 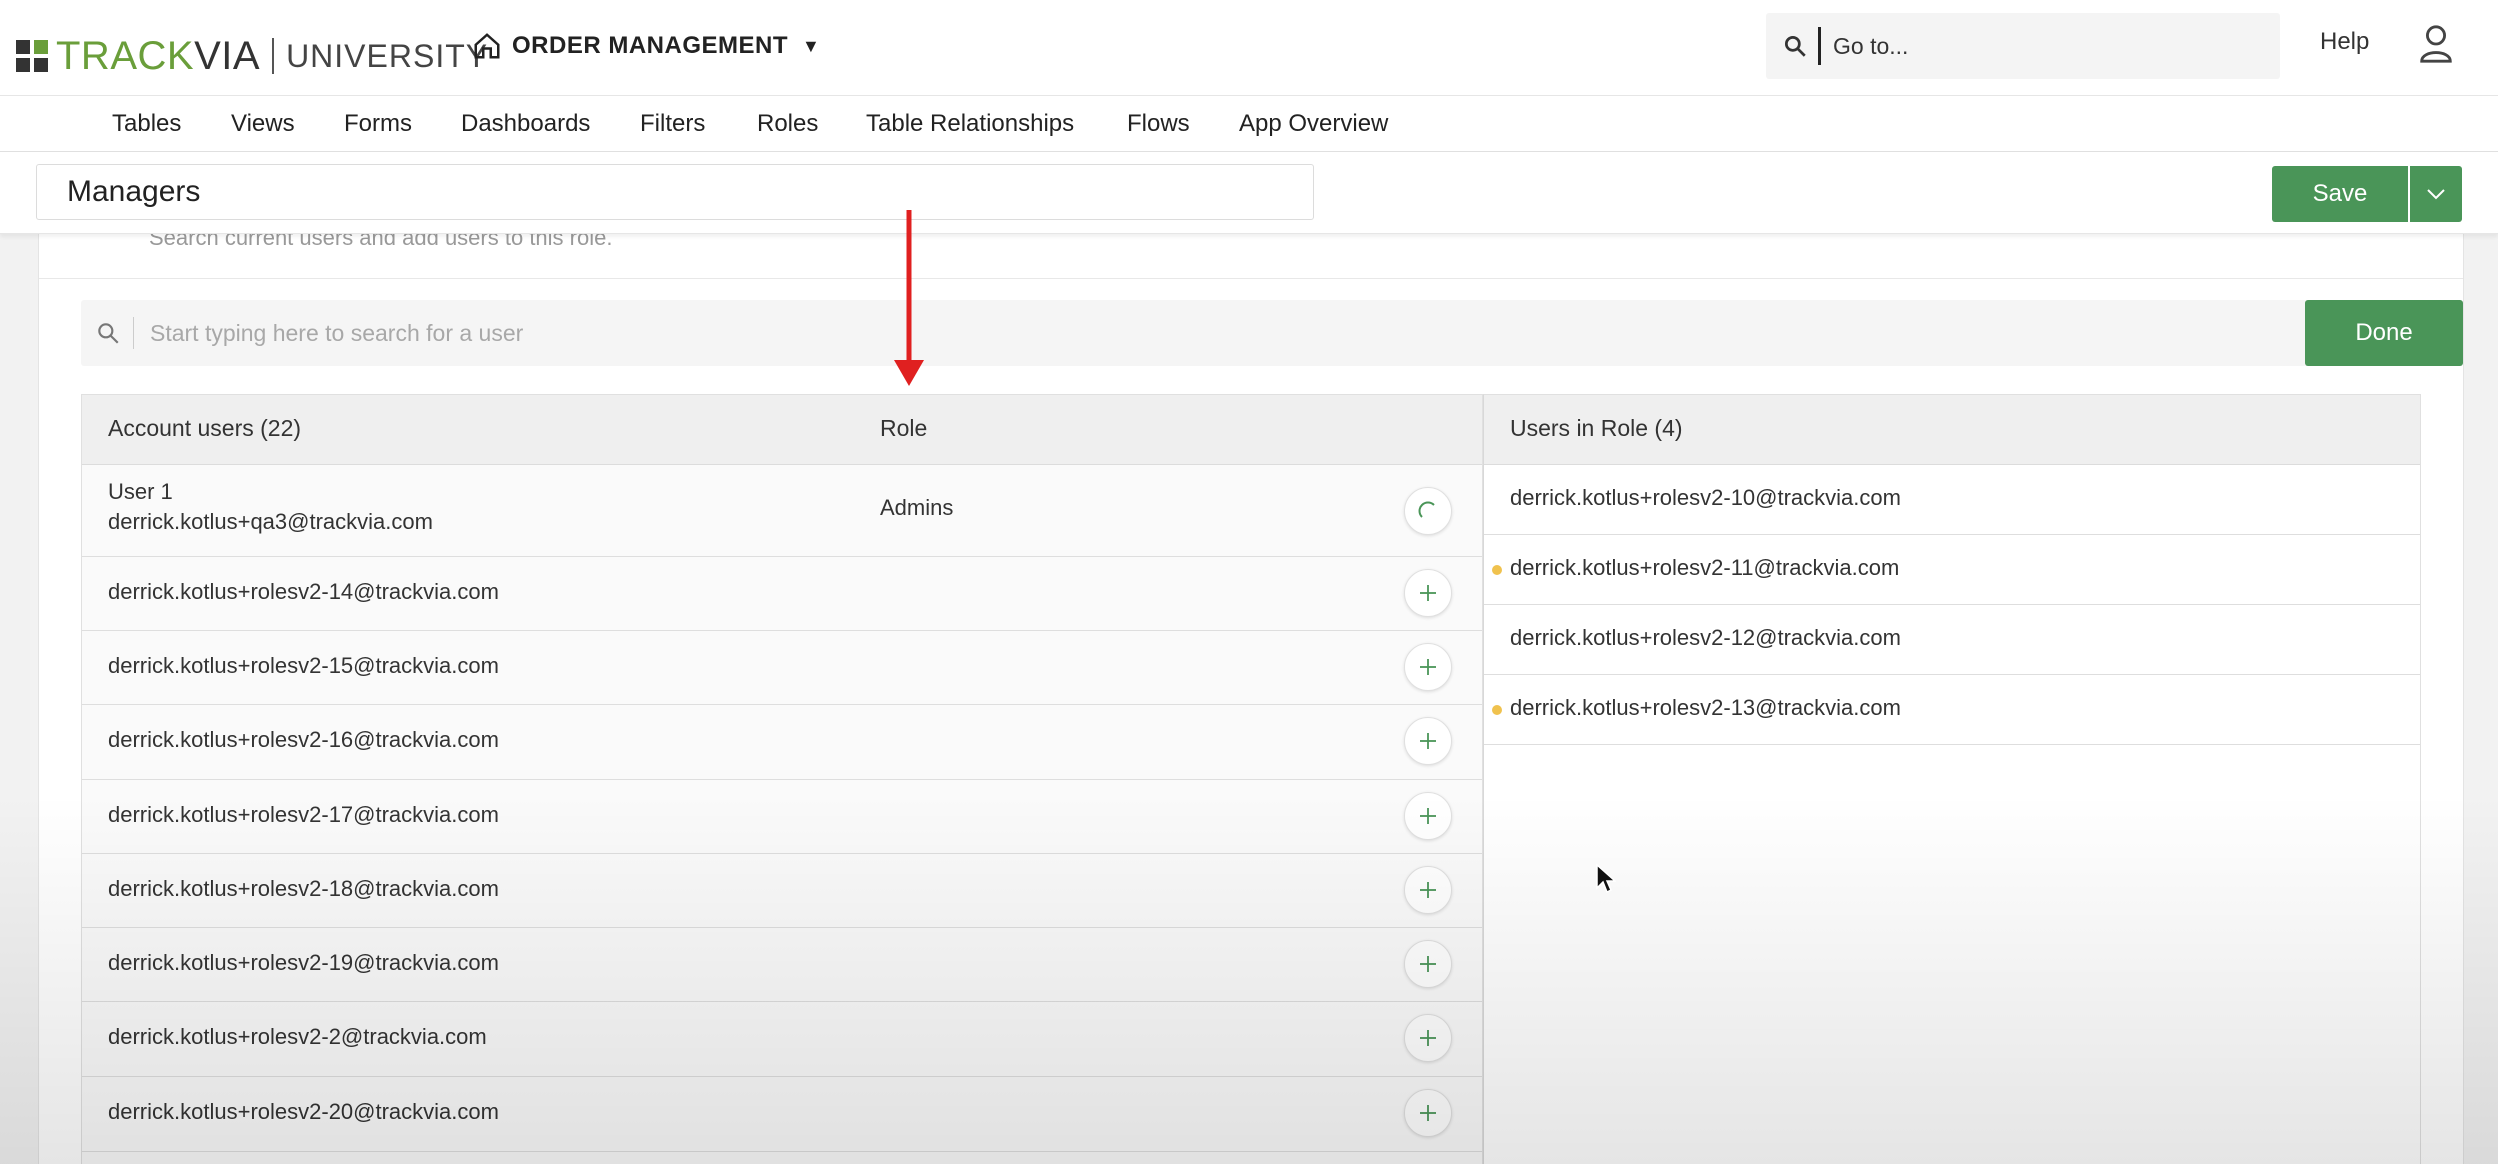 I want to click on list-item: derrick.kotlus+rolesv2-13@trackvia.com, so click(x=1952, y=710).